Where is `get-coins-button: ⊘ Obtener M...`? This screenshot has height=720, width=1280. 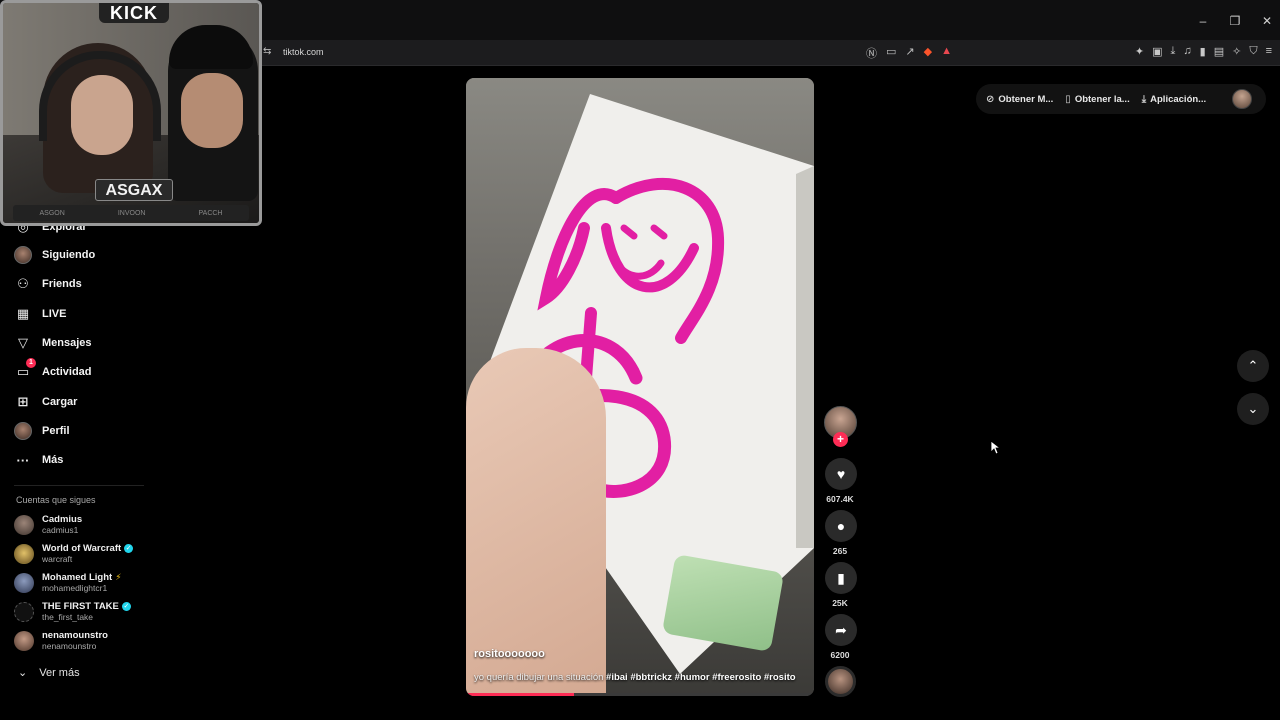 get-coins-button: ⊘ Obtener M... is located at coordinates (1019, 99).